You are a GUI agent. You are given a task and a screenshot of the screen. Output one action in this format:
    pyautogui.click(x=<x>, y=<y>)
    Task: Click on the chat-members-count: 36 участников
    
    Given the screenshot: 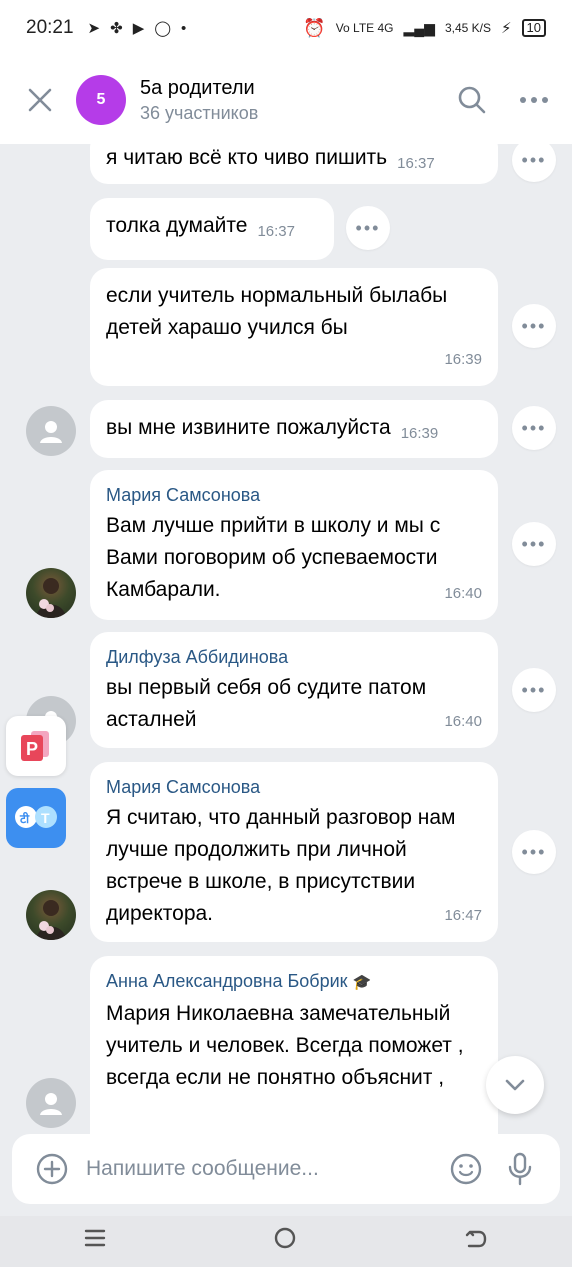 What is the action you would take?
    pyautogui.click(x=199, y=112)
    